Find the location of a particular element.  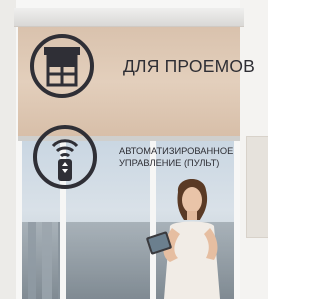

wall-picture is located at coordinates (257, 187).